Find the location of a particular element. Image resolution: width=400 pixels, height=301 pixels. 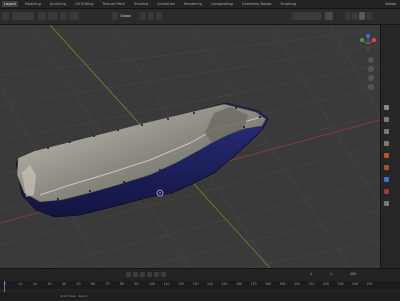

timeline-tick: 120 is located at coordinates (181, 284).